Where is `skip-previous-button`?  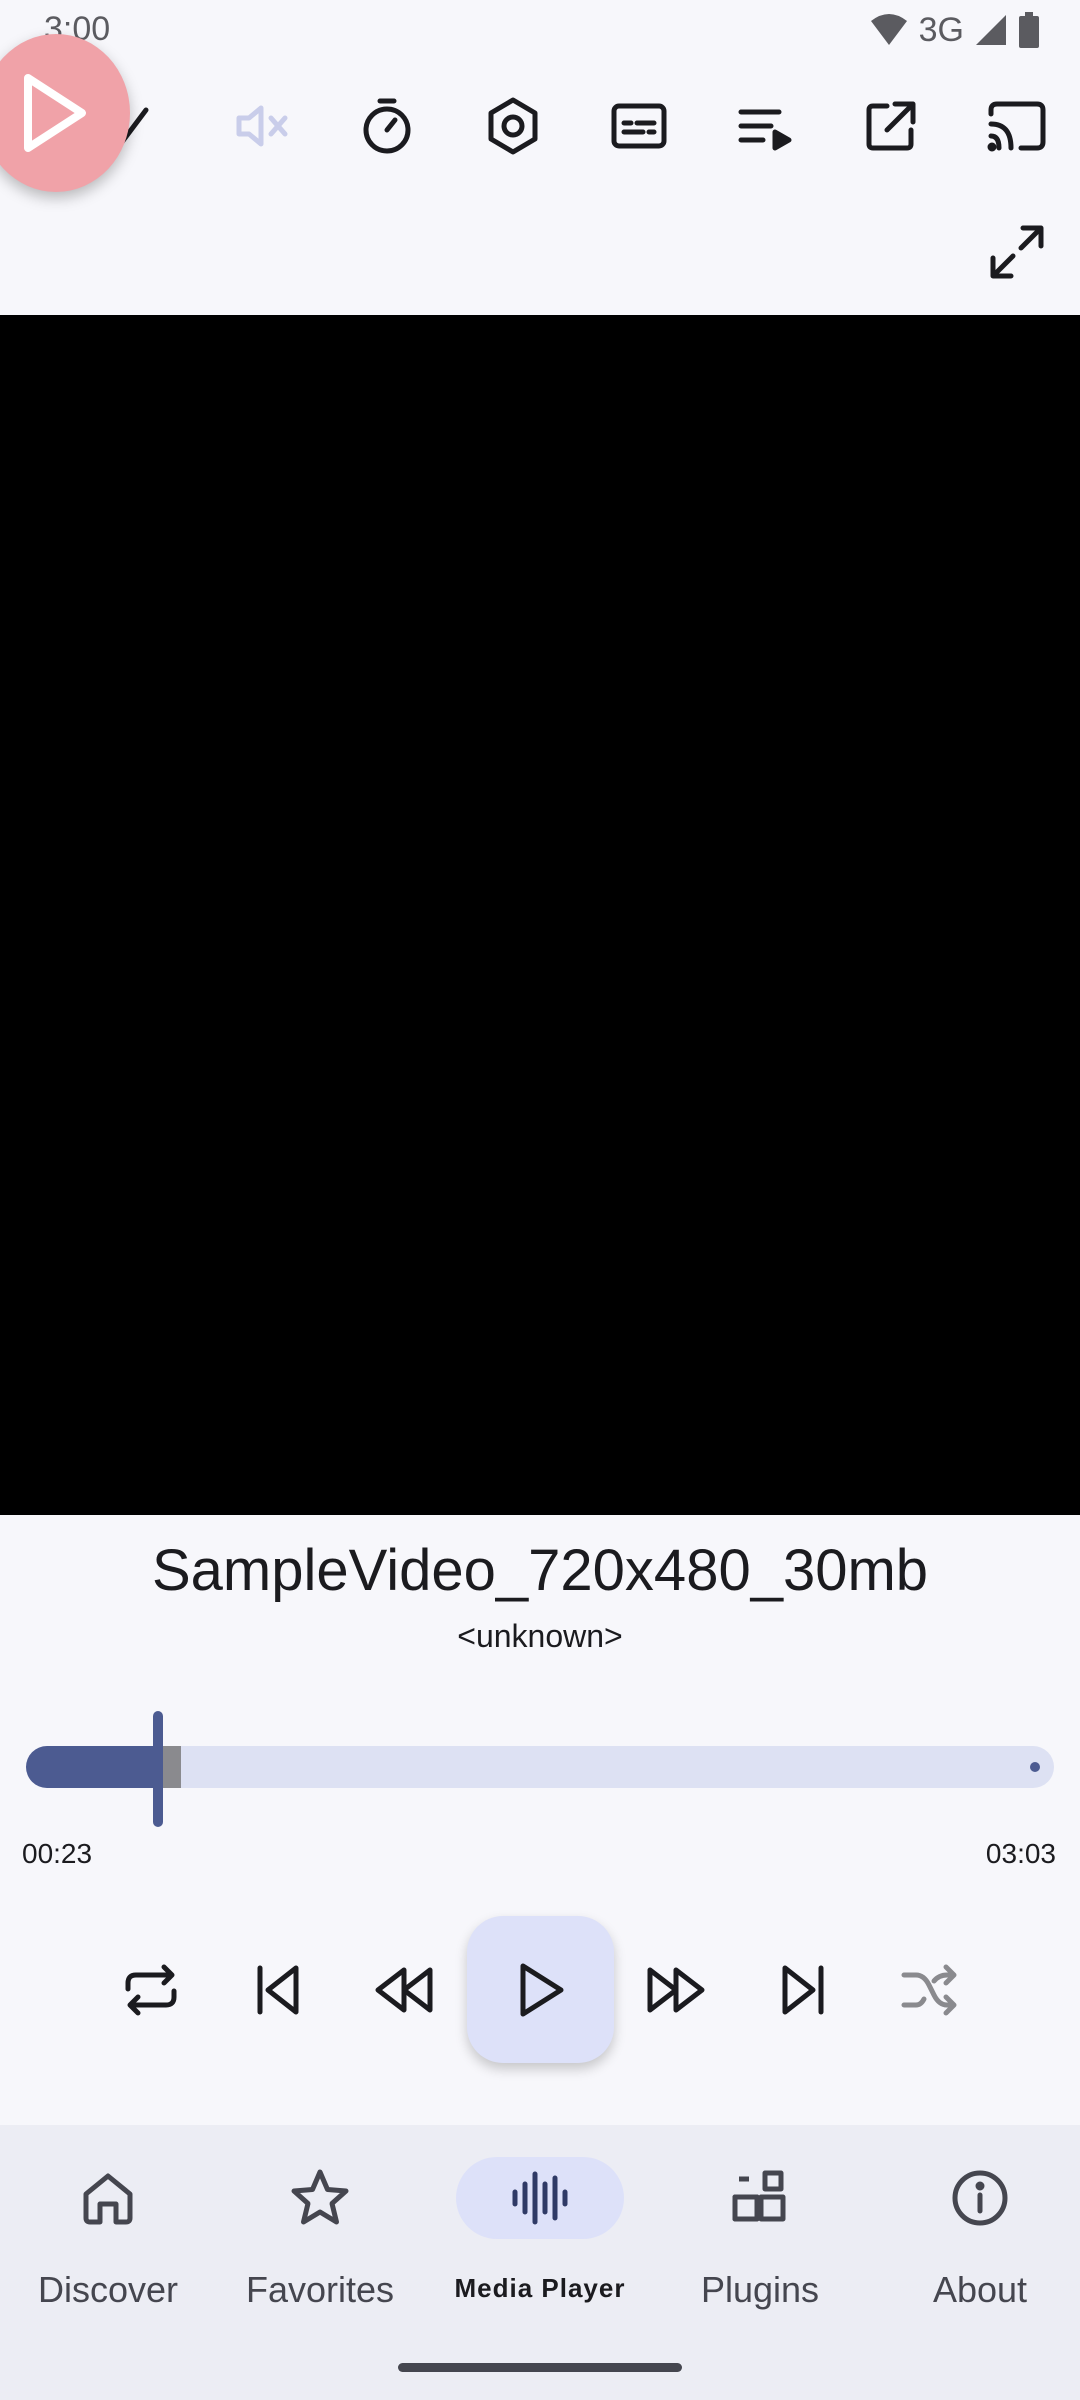 skip-previous-button is located at coordinates (278, 1990).